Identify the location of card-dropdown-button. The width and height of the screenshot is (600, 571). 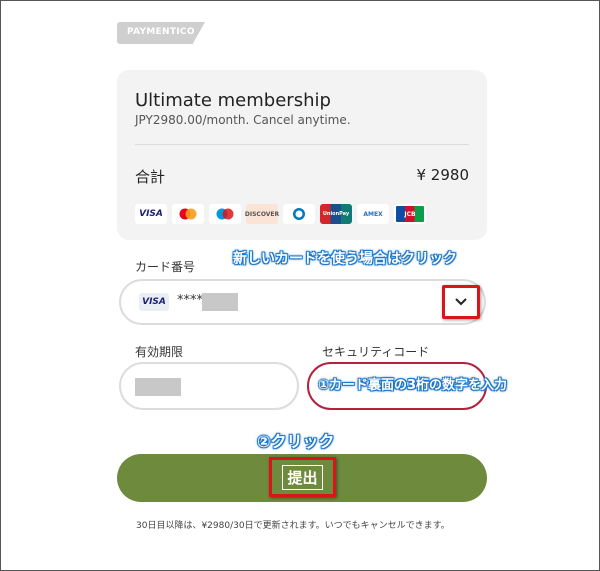
(461, 302).